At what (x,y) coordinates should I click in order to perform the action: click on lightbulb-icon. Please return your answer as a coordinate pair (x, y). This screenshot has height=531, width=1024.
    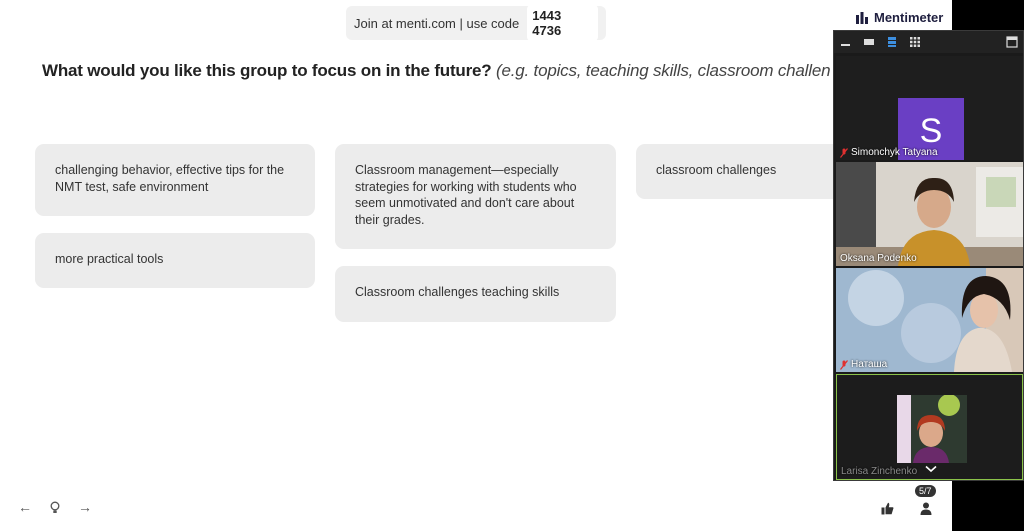
    Looking at the image, I should click on (55, 507).